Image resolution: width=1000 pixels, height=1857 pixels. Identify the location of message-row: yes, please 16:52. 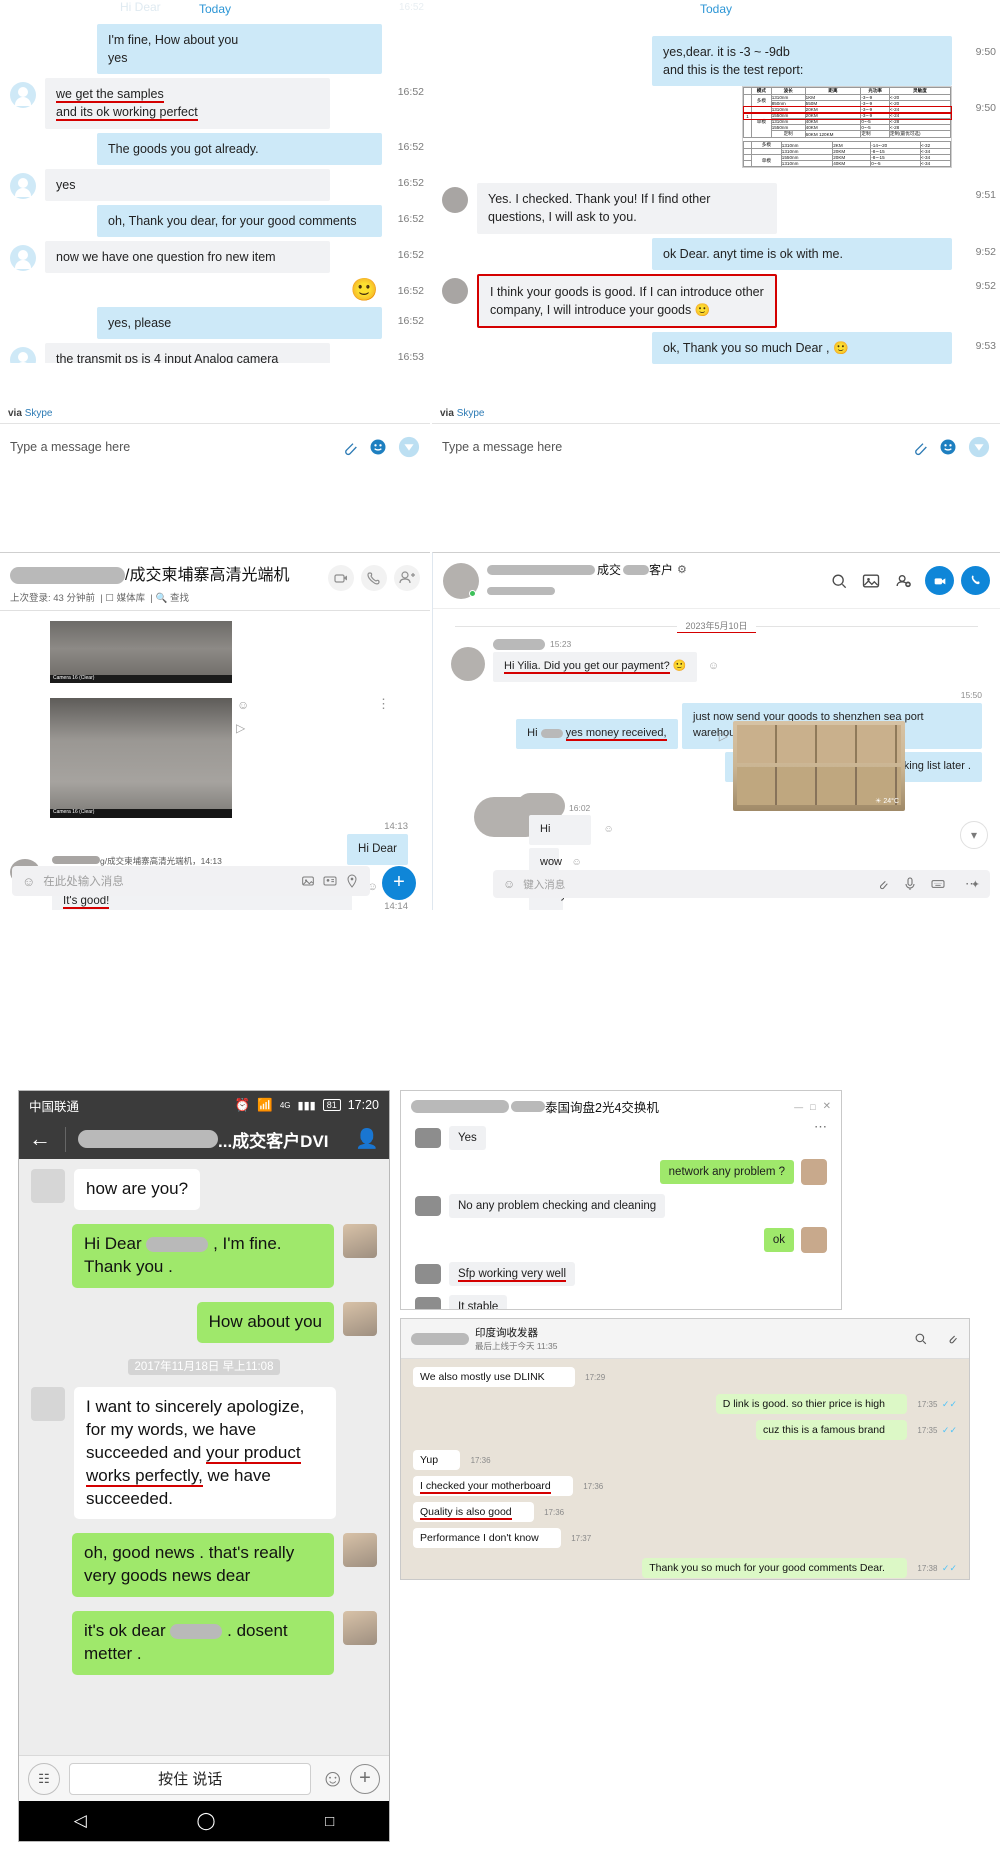
(215, 323).